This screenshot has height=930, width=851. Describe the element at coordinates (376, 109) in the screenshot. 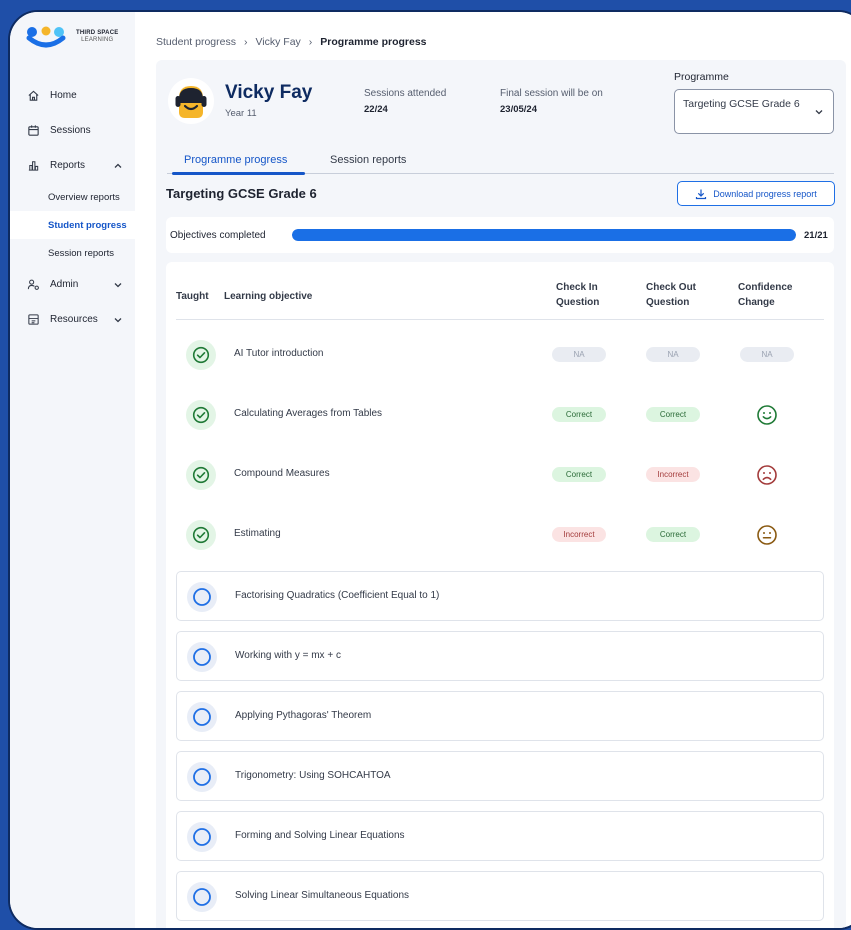

I see `sessions-attended-value: 22/24` at that location.